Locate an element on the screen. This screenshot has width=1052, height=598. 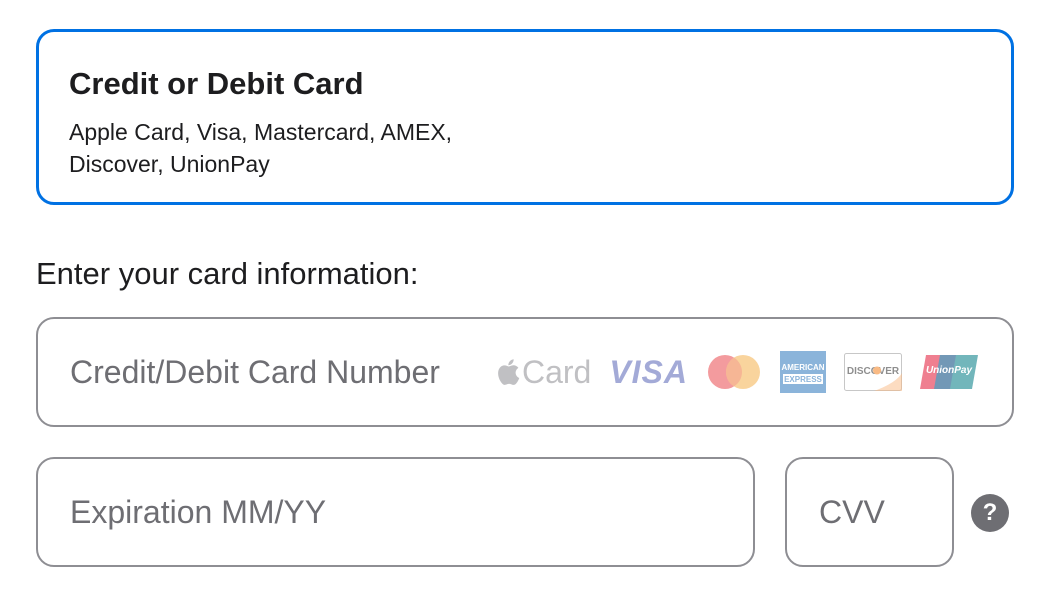
expiration-field is located at coordinates (395, 512).